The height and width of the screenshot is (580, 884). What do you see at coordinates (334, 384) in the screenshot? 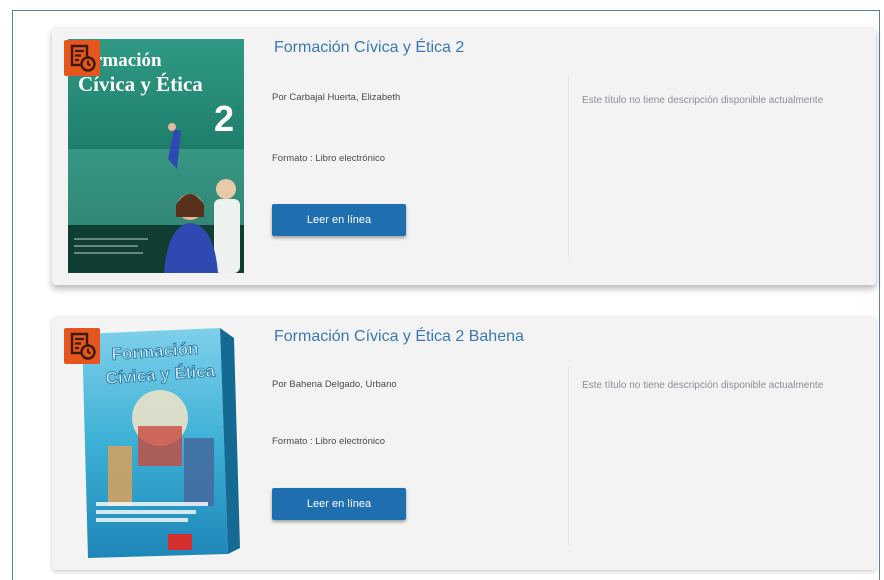
I see `book-author: Por Bahena Delgado, Urbano` at bounding box center [334, 384].